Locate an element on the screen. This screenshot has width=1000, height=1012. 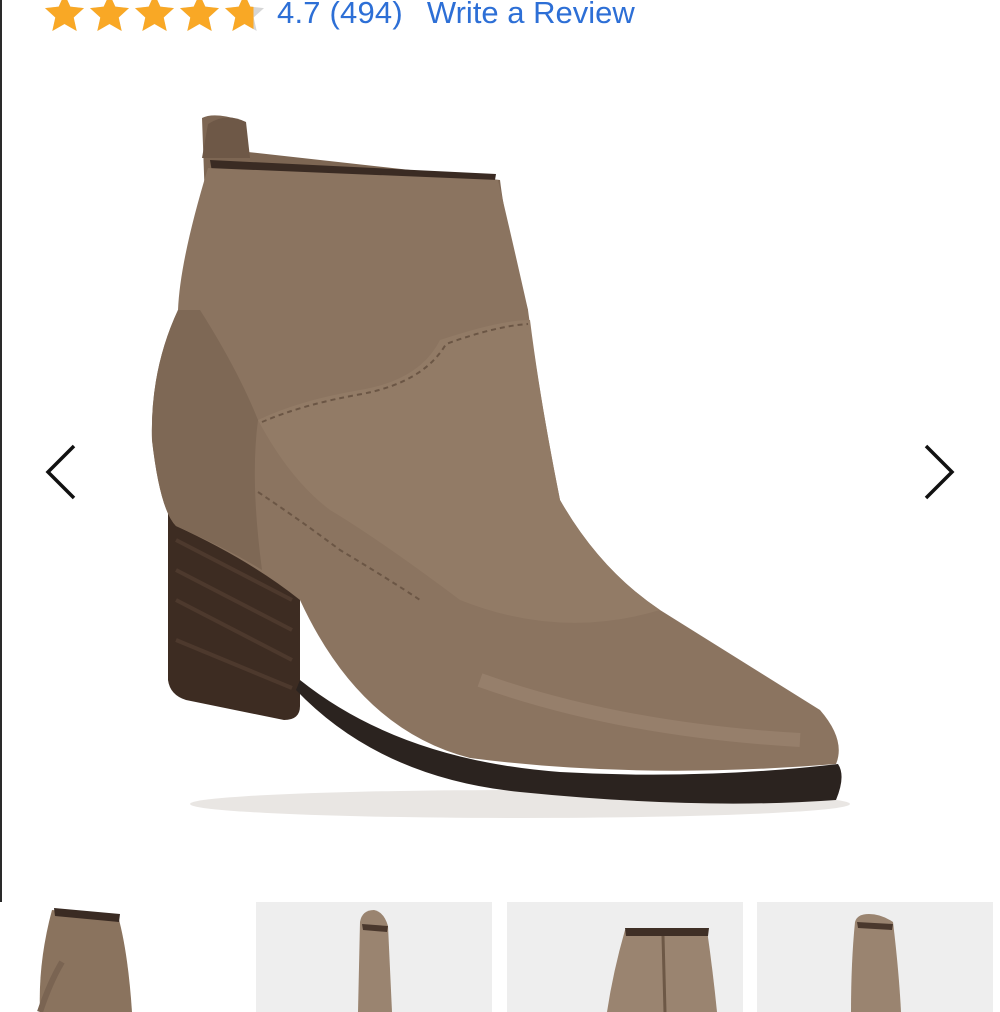
previous-image-button is located at coordinates (63, 472).